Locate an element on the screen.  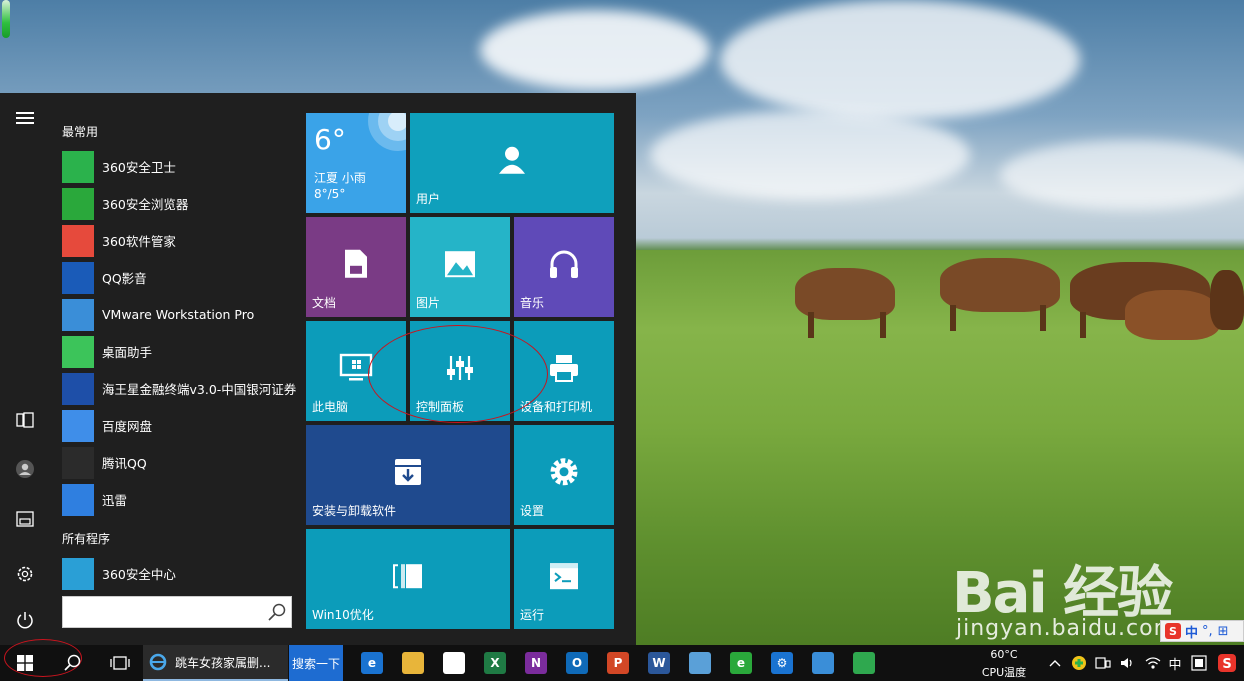
outlook-icon: O is located at coordinates (577, 663).